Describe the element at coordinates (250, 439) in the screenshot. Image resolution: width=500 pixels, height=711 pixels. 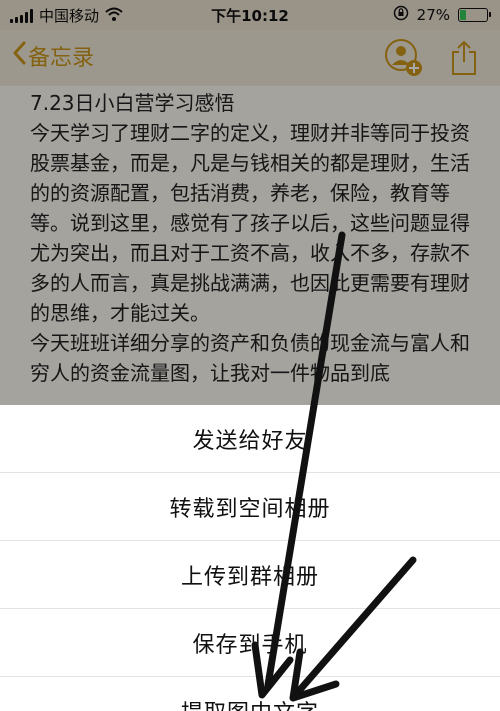
I see `send-to-friend-button: 发送给好友` at that location.